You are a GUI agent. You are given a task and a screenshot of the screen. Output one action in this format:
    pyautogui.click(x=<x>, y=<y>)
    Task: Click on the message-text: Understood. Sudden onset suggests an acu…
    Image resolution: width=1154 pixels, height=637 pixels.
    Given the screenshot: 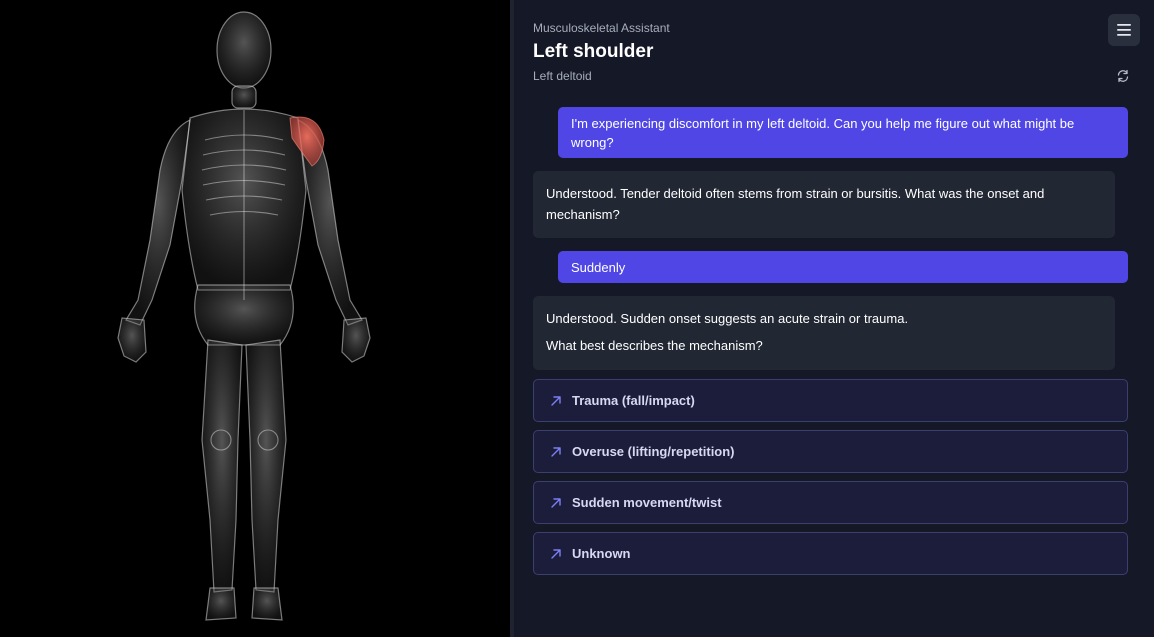 What is the action you would take?
    pyautogui.click(x=727, y=318)
    